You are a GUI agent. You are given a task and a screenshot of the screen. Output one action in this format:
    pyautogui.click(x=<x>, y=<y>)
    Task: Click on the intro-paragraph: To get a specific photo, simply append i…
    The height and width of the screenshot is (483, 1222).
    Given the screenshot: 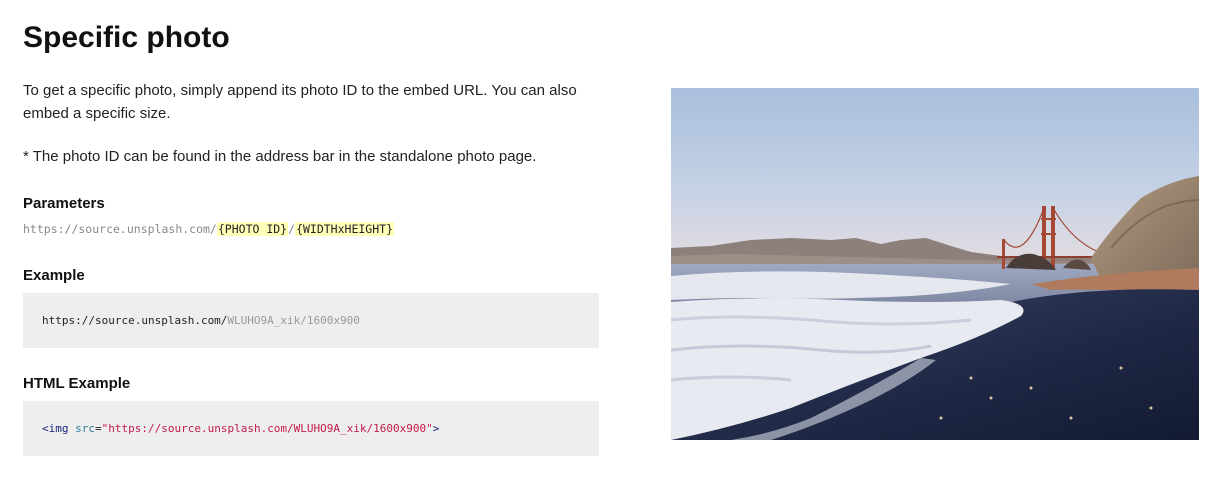 What is the action you would take?
    pyautogui.click(x=300, y=102)
    